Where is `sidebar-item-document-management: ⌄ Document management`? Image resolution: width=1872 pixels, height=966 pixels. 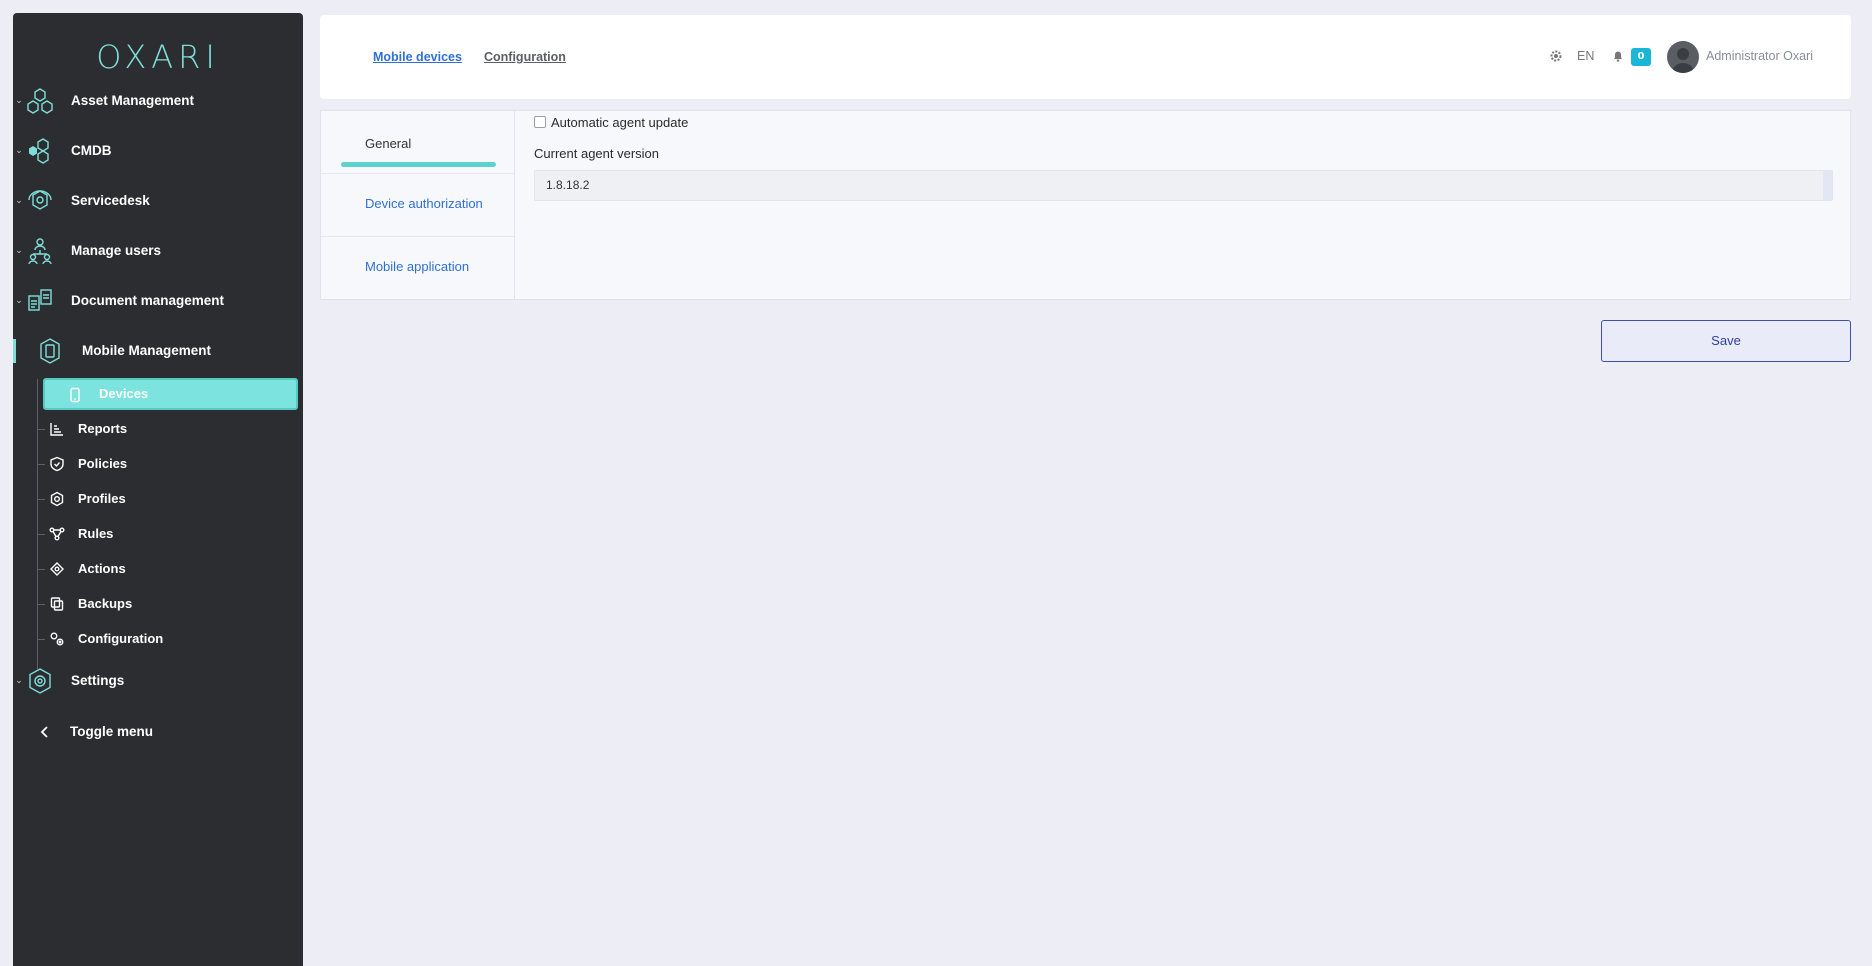 sidebar-item-document-management: ⌄ Document management is located at coordinates (158, 301).